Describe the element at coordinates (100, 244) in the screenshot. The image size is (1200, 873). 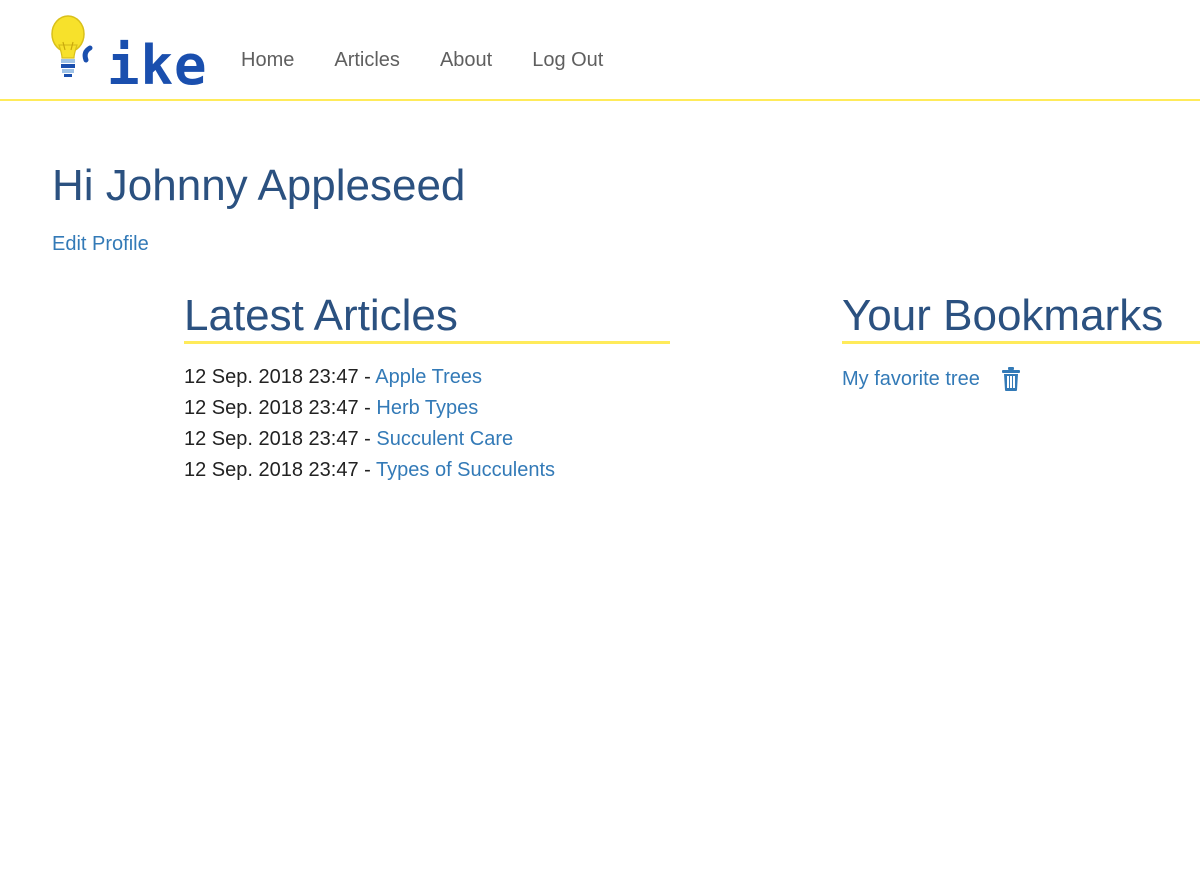
I see `edit-profile-link: Edit Profile` at that location.